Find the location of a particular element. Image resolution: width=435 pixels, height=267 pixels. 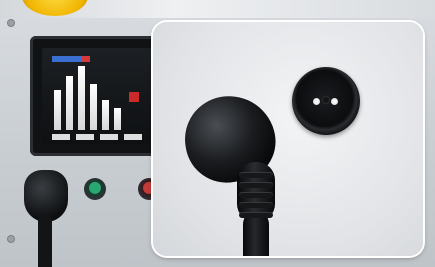

socket-center is located at coordinates (326, 100).